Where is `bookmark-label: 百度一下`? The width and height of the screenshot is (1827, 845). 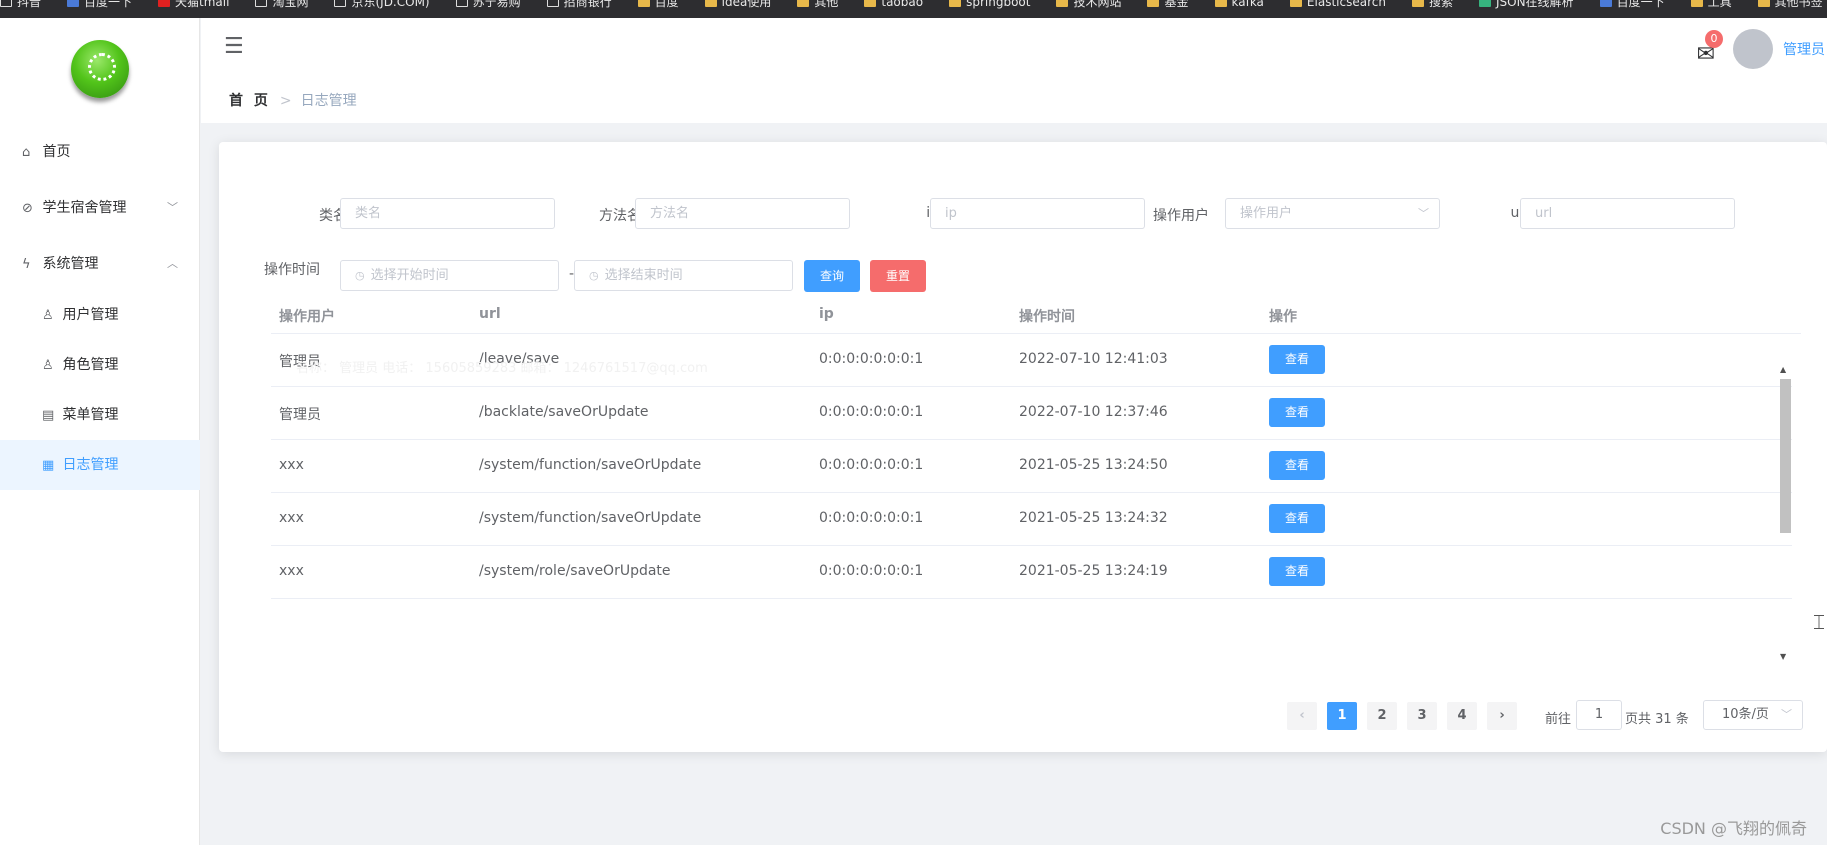
bookmark-label: 百度一下 is located at coordinates (1640, 4).